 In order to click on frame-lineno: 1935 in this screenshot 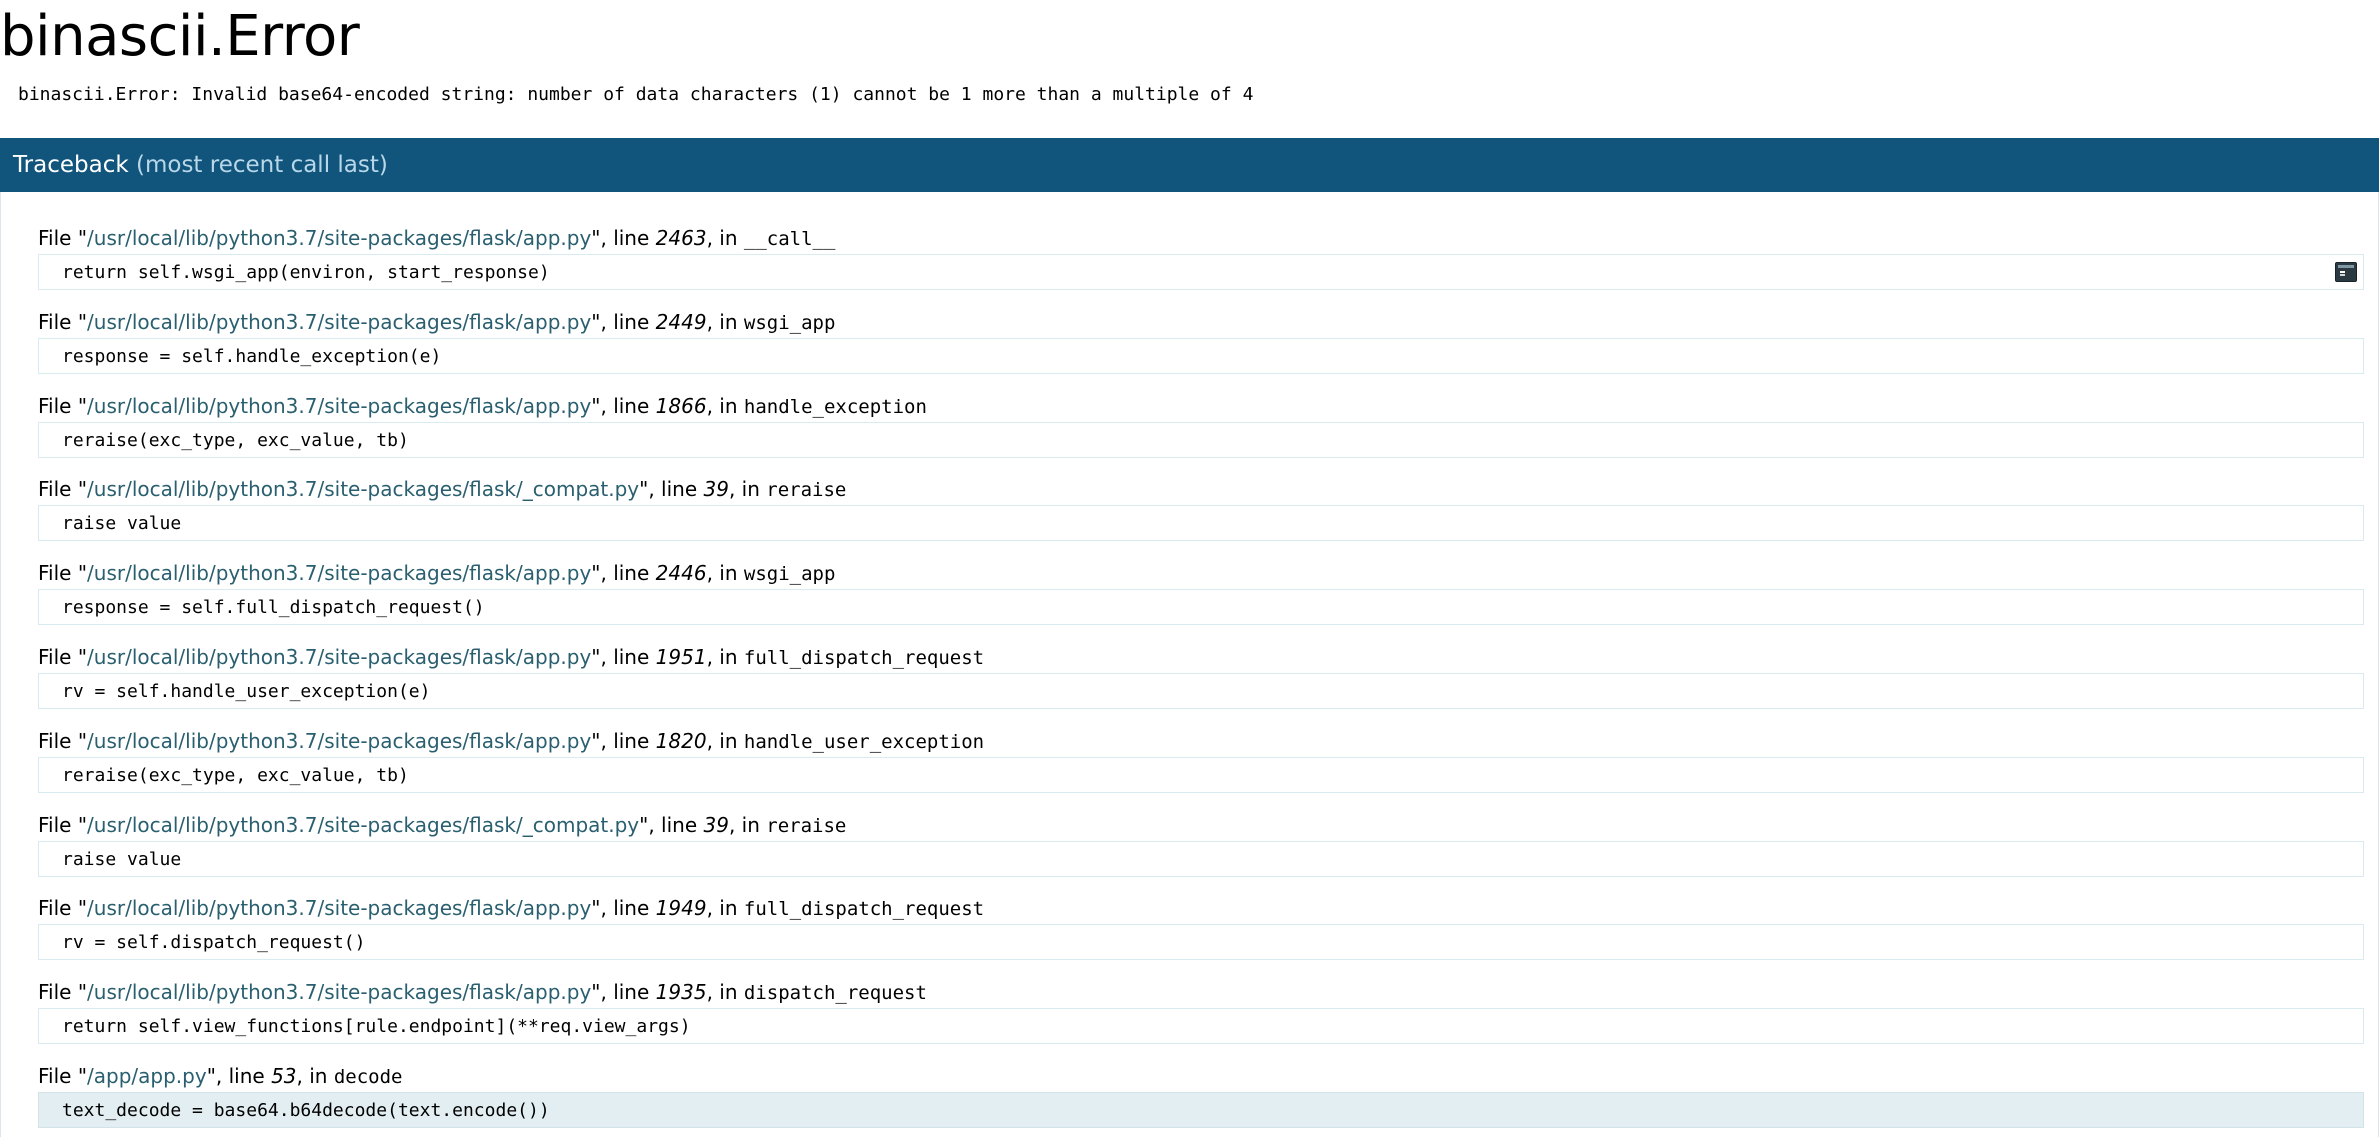, I will do `click(681, 992)`.